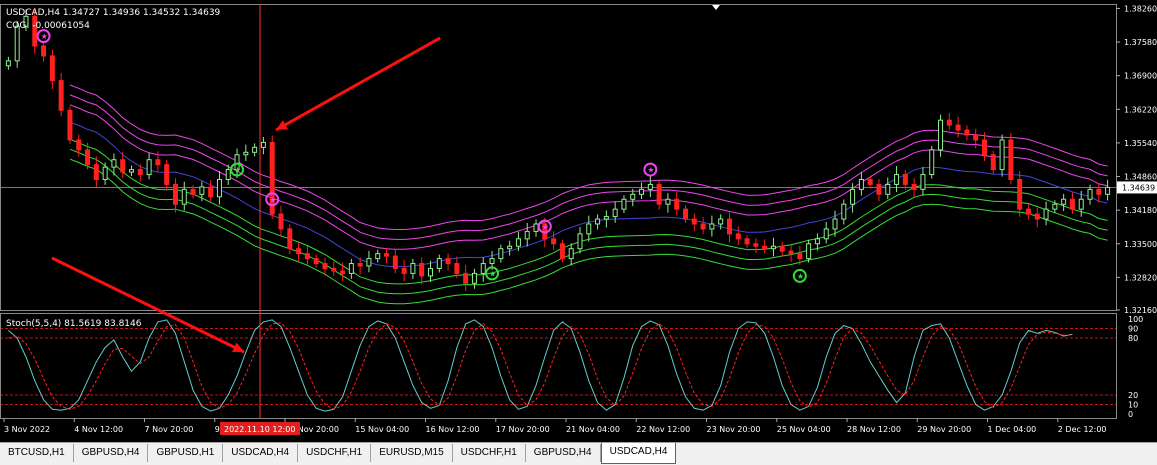 This screenshot has height=465, width=1157. I want to click on chart-tab: EURUSD,M15, so click(411, 453).